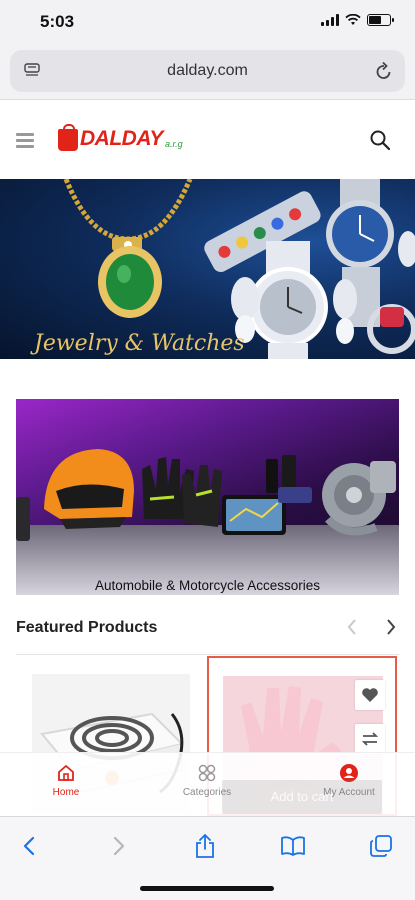 This screenshot has width=415, height=900. I want to click on share-icon, so click(205, 845).